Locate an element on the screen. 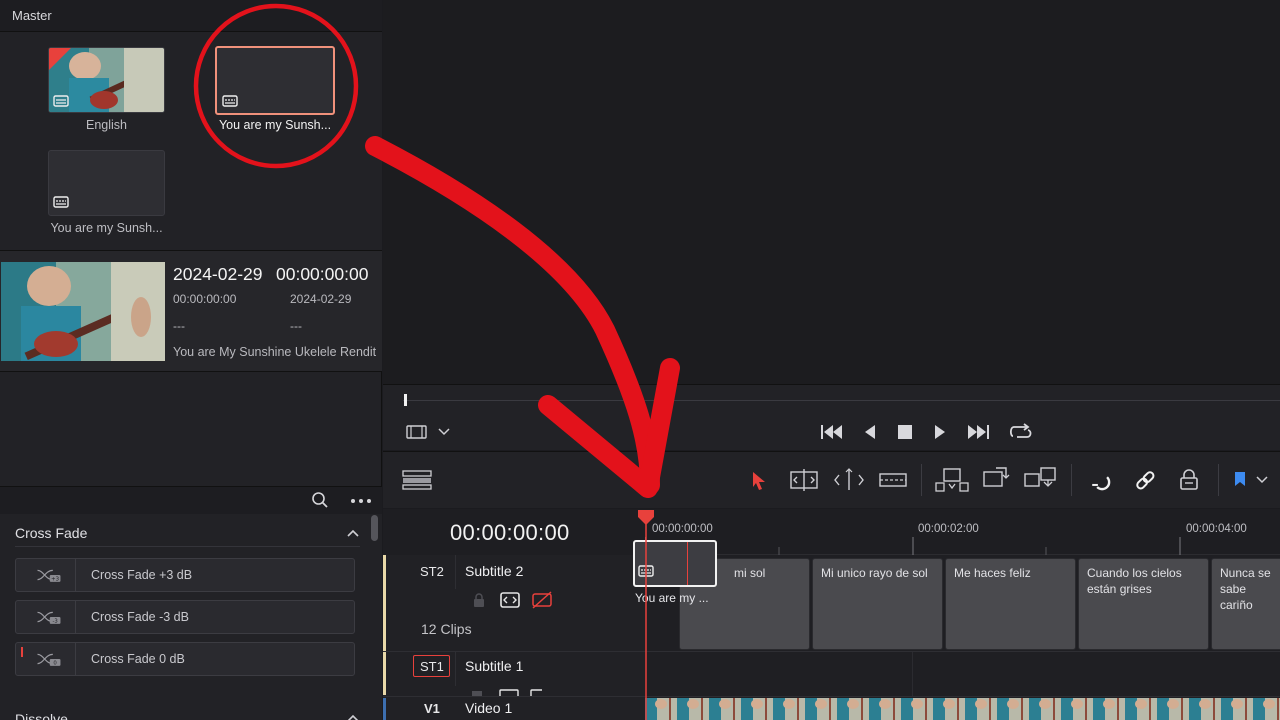 This screenshot has width=1280, height=720. effect-label: Cross Fade -3 dB is located at coordinates (140, 617).